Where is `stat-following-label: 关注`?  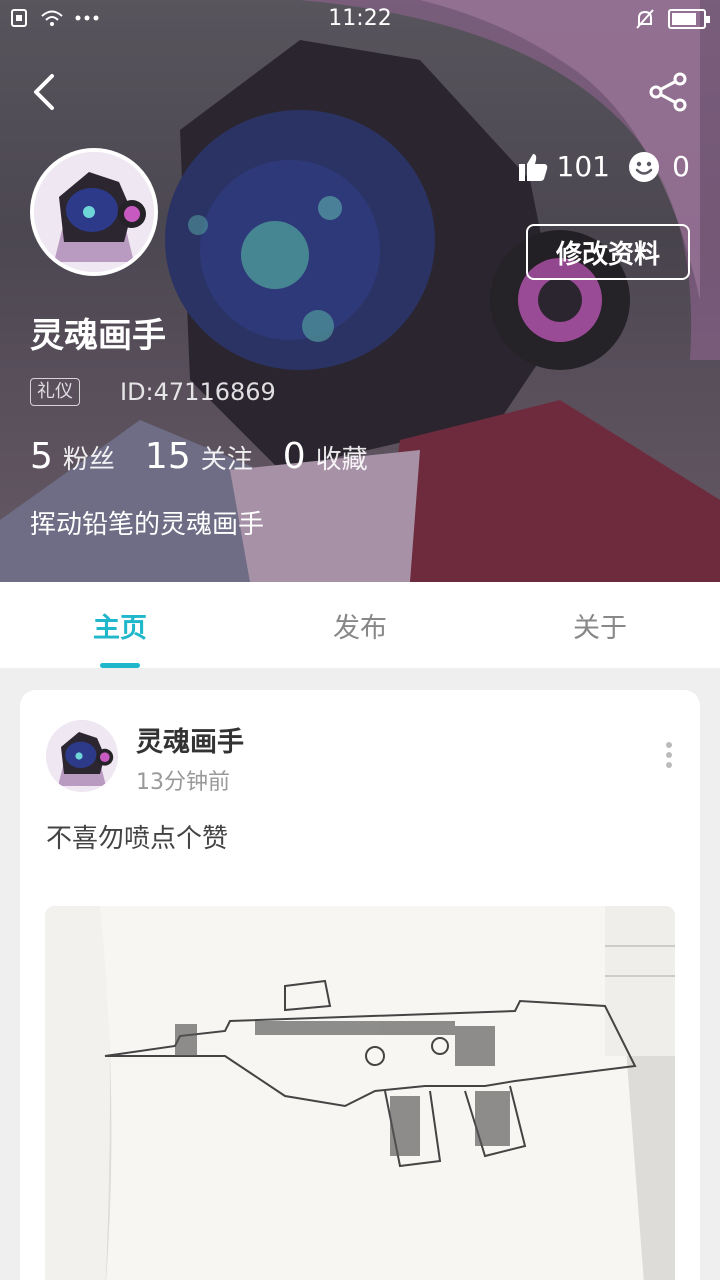 stat-following-label: 关注 is located at coordinates (226, 460).